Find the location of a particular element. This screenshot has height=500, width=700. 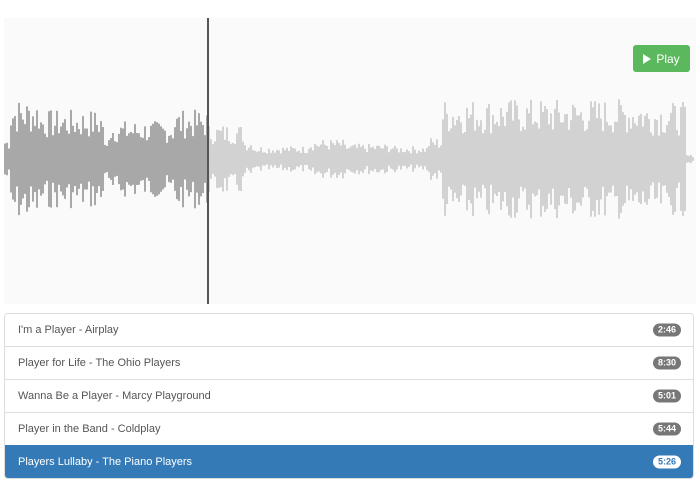

track-duration-badge: 5:01 is located at coordinates (666, 396).